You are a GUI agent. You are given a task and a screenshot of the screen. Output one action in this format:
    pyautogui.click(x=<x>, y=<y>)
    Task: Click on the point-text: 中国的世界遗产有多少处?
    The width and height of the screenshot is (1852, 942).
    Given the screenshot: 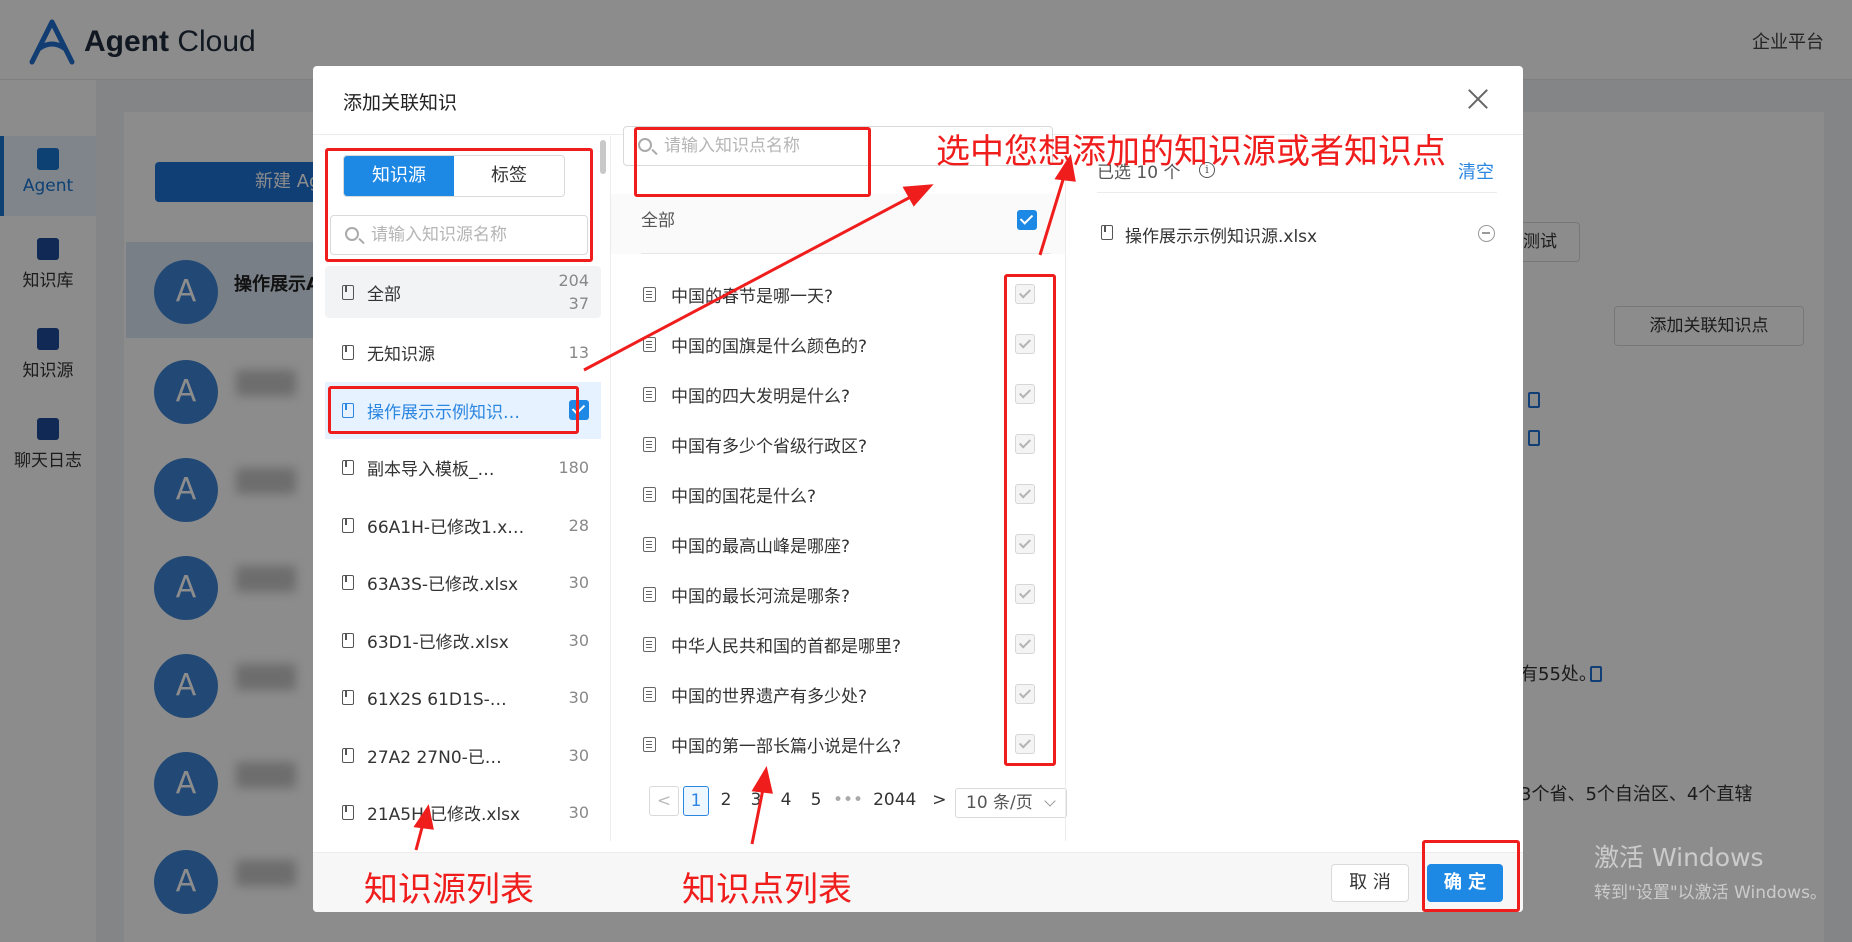 What is the action you would take?
    pyautogui.click(x=769, y=696)
    